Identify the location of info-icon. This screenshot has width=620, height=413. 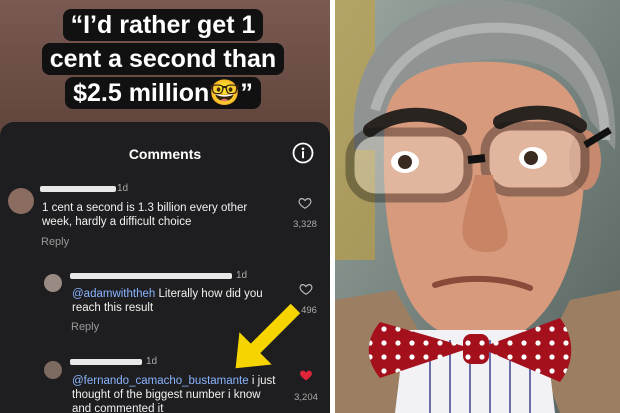
(303, 153).